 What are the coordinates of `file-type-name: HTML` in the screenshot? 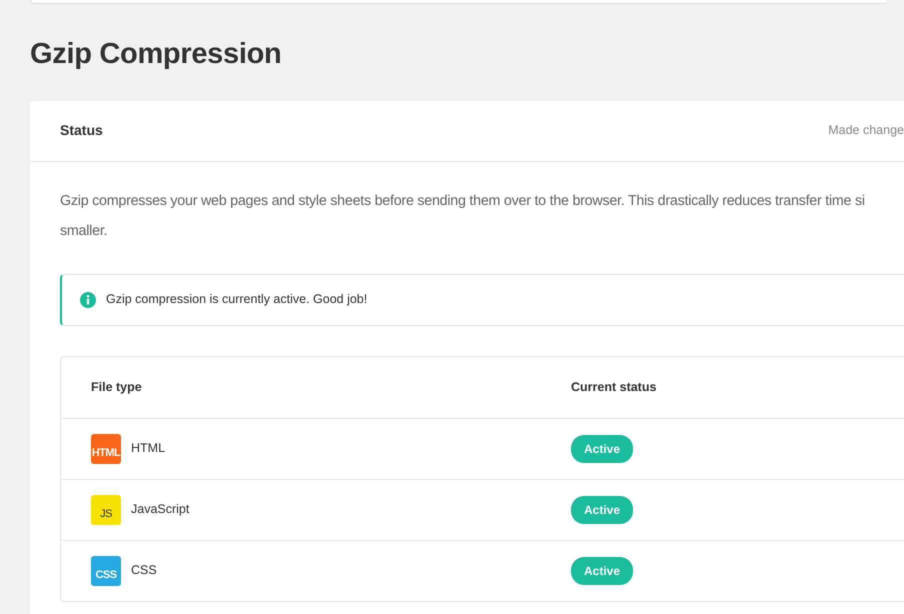 It's located at (148, 449).